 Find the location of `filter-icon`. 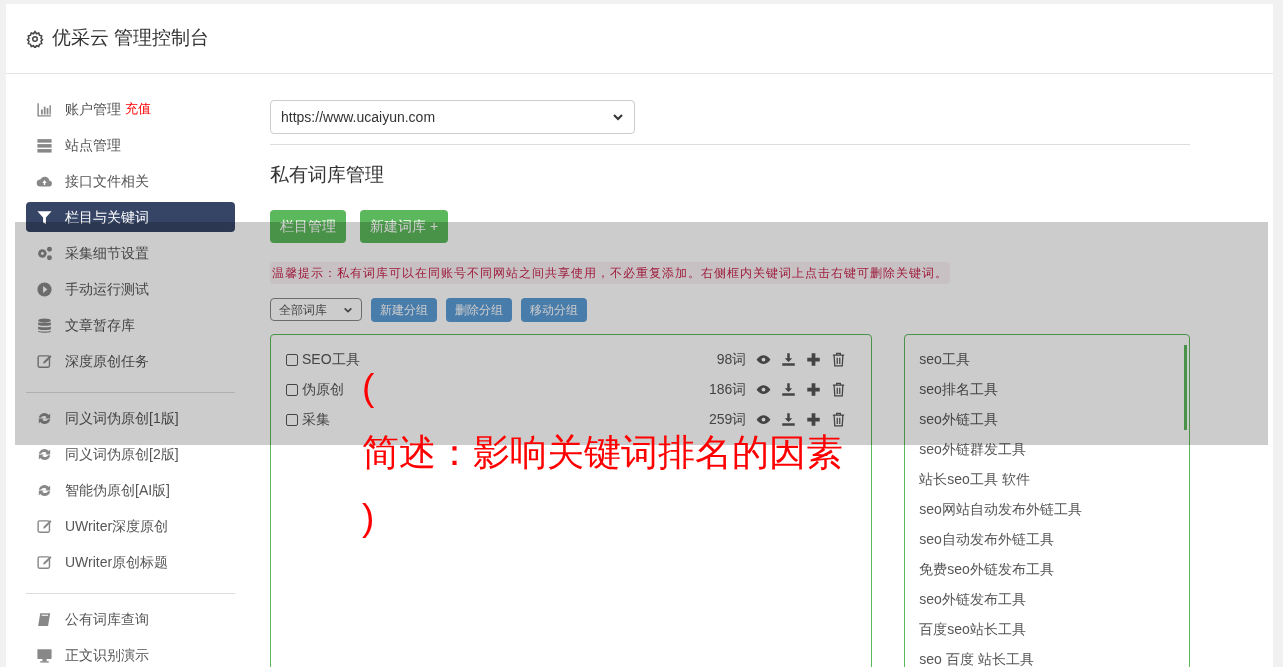

filter-icon is located at coordinates (44, 217).